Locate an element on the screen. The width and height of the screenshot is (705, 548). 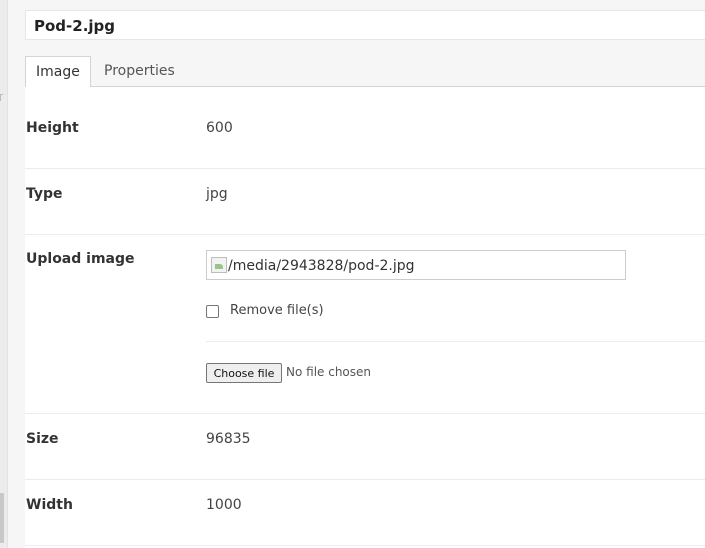
tab-properties: Properties is located at coordinates (139, 71).